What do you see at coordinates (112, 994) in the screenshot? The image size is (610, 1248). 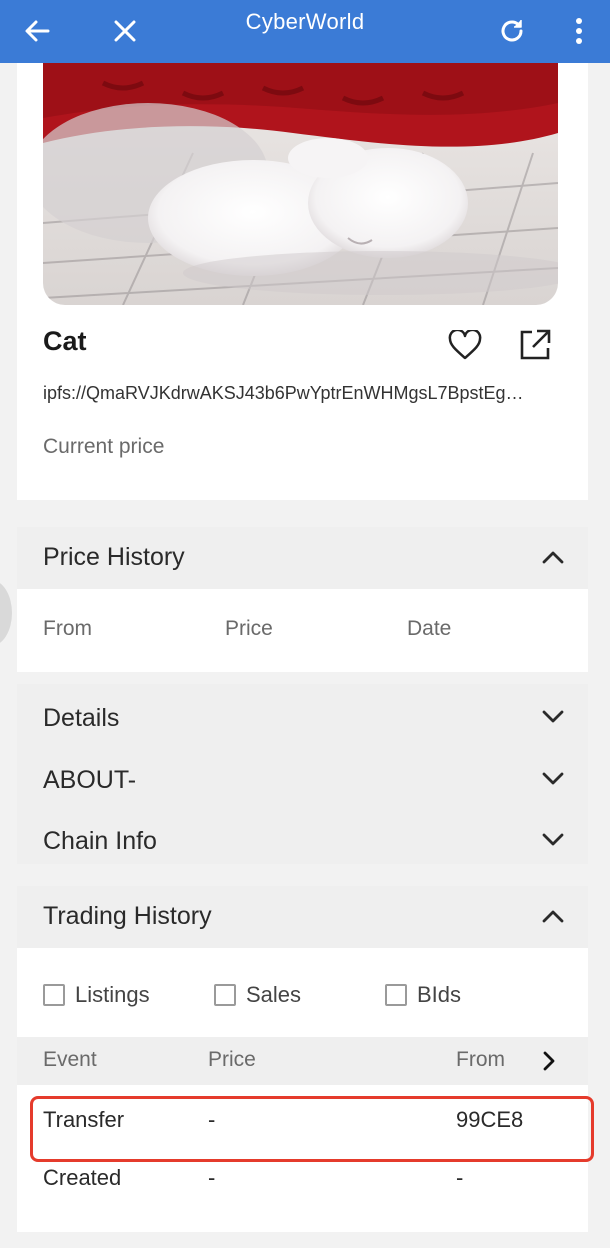 I see `filter-label: Listings` at bounding box center [112, 994].